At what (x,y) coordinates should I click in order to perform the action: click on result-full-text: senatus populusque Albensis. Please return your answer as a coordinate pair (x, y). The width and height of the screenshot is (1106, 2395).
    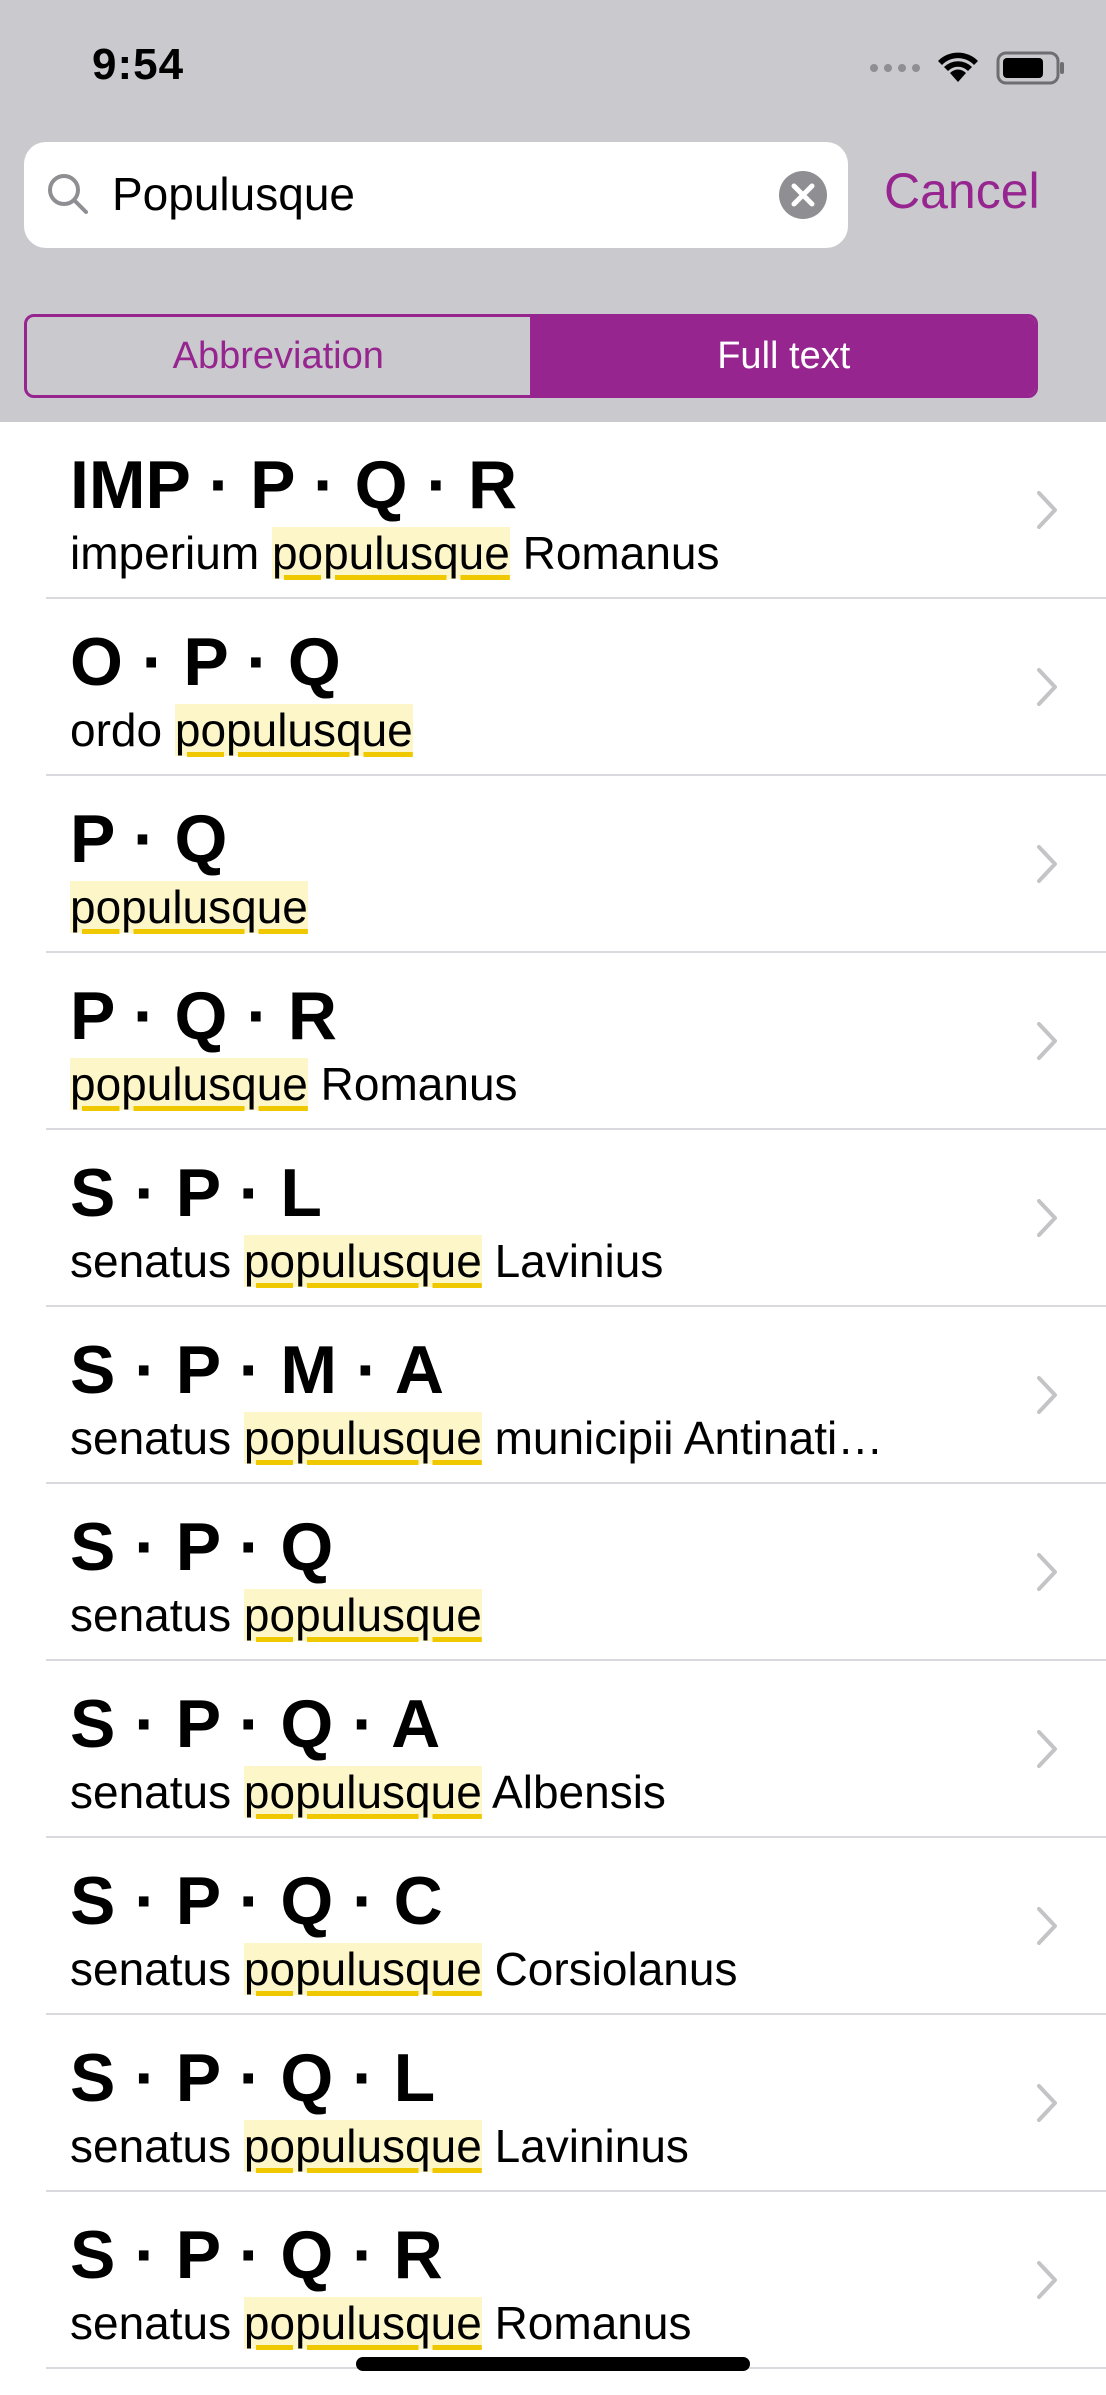
    Looking at the image, I should click on (545, 1792).